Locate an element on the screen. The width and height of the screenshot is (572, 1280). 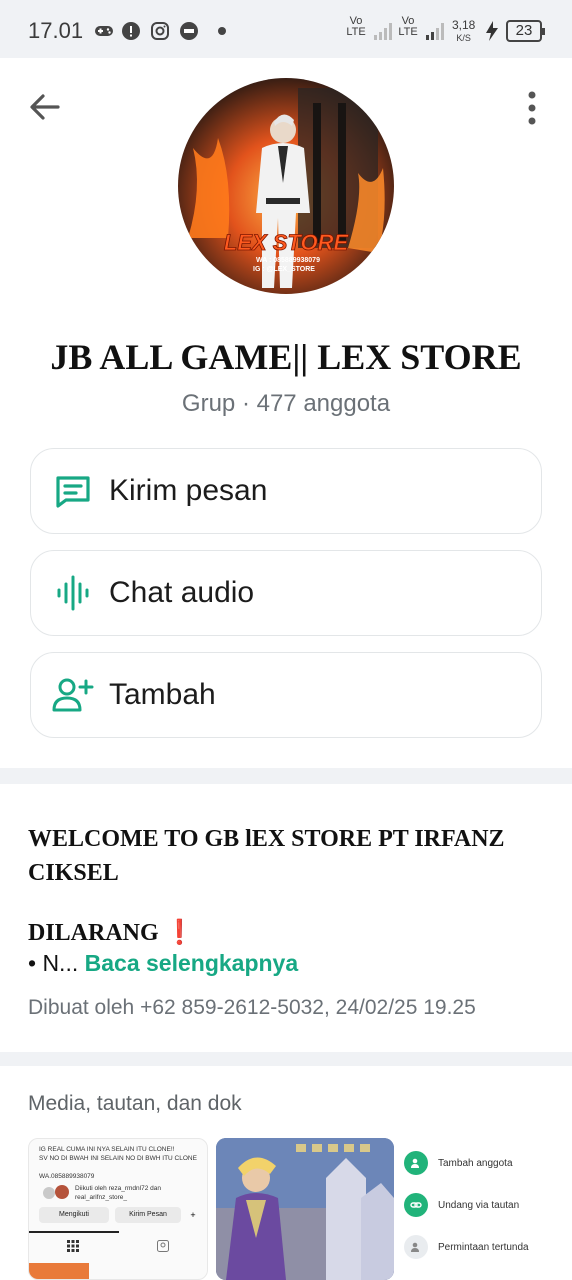
instagram-icon is located at coordinates (160, 31).